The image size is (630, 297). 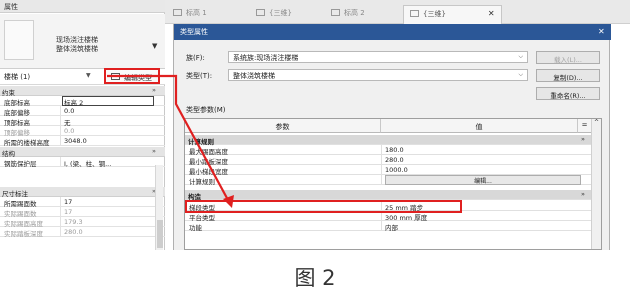 What do you see at coordinates (315, 278) in the screenshot?
I see `figure-caption: 图 2` at bounding box center [315, 278].